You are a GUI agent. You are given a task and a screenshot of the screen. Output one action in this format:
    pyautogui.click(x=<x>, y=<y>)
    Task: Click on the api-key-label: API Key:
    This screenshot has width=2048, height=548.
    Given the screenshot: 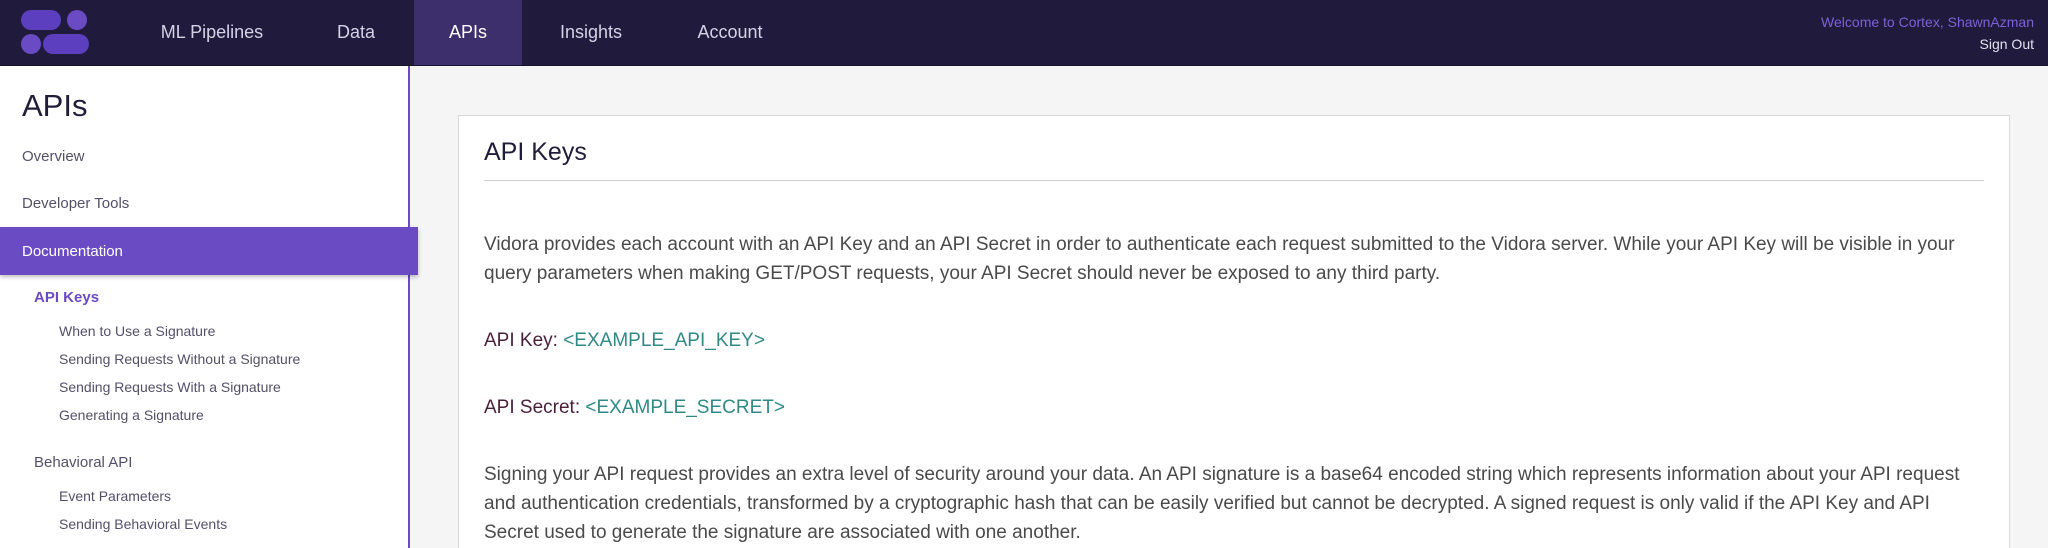 What is the action you would take?
    pyautogui.click(x=521, y=340)
    